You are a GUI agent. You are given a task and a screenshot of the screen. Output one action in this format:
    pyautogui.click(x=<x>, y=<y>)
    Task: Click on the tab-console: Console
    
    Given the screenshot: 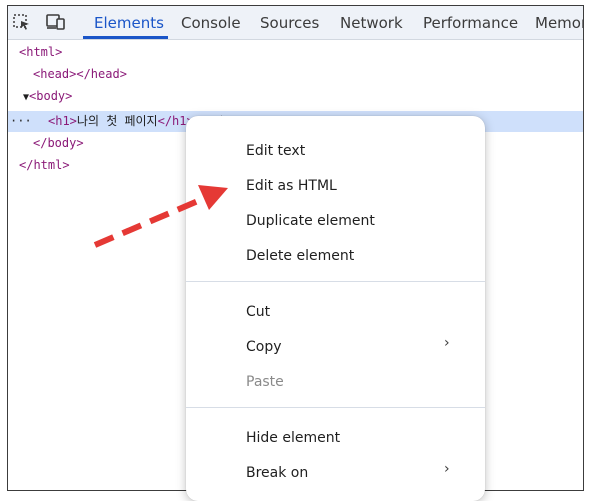 What is the action you would take?
    pyautogui.click(x=211, y=23)
    